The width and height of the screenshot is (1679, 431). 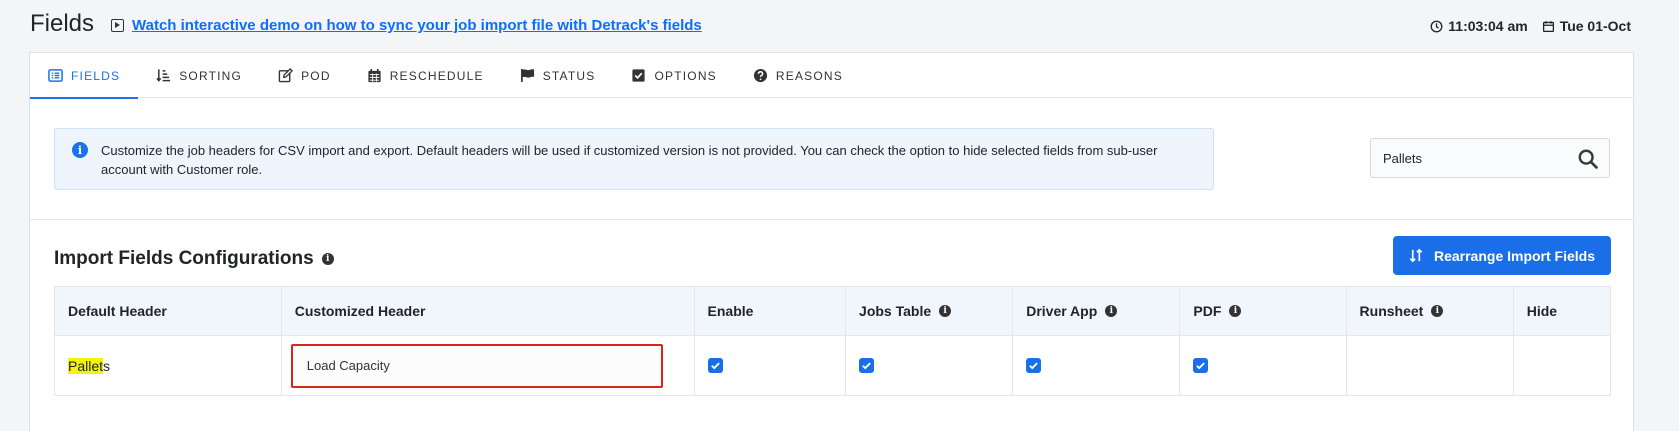 I want to click on table-row: Pallets Load Capacity, so click(x=833, y=365).